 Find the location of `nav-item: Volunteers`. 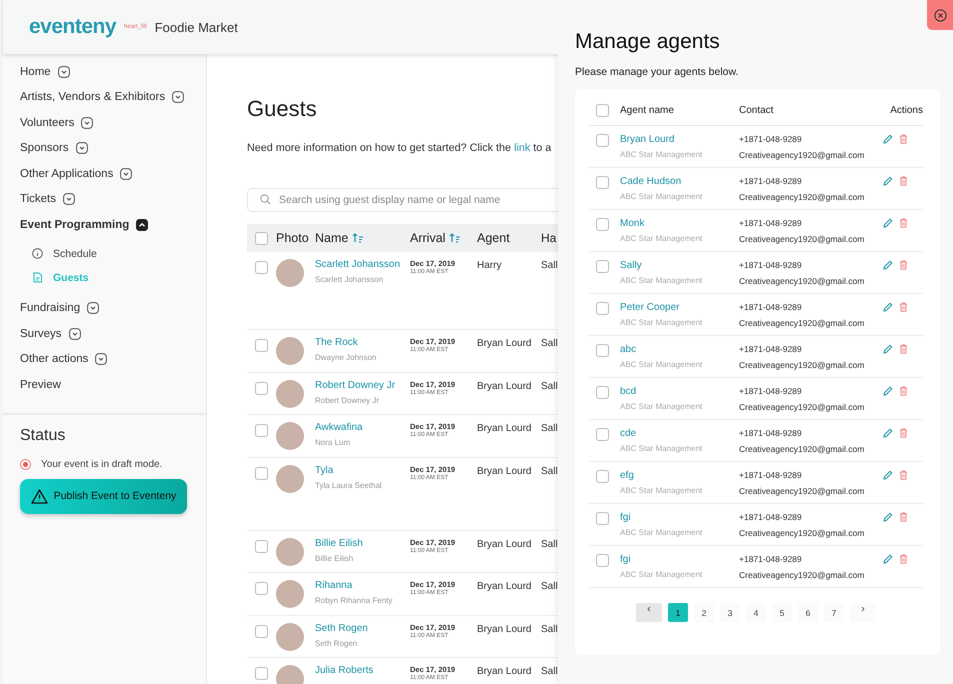

nav-item: Volunteers is located at coordinates (47, 122).